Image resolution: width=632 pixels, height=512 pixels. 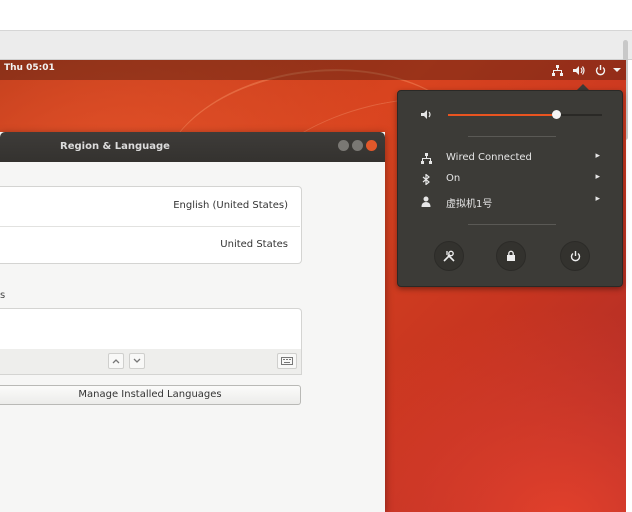 I want to click on move-down-button, so click(x=137, y=361).